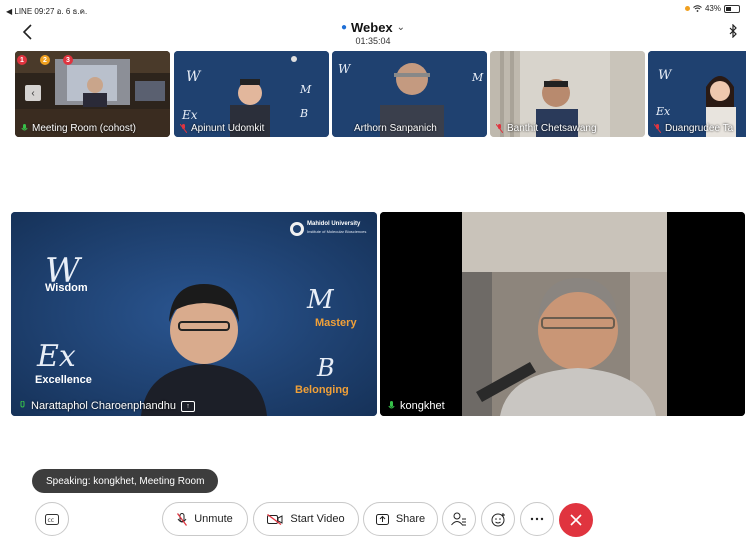 This screenshot has width=746, height=551. Describe the element at coordinates (382, 519) in the screenshot. I see `share-screen-icon` at that location.